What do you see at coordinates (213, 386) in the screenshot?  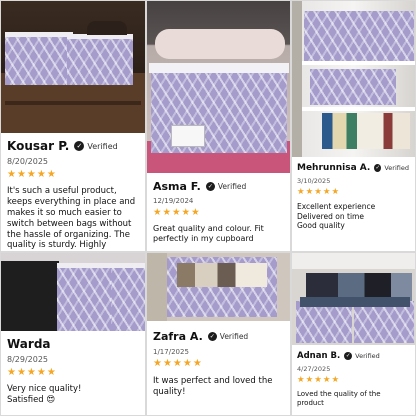 I see `review-text: It was perfect and loved the quality!` at bounding box center [213, 386].